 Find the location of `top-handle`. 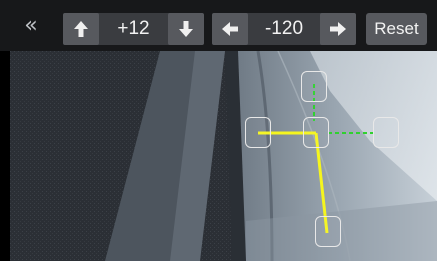

top-handle is located at coordinates (314, 86).